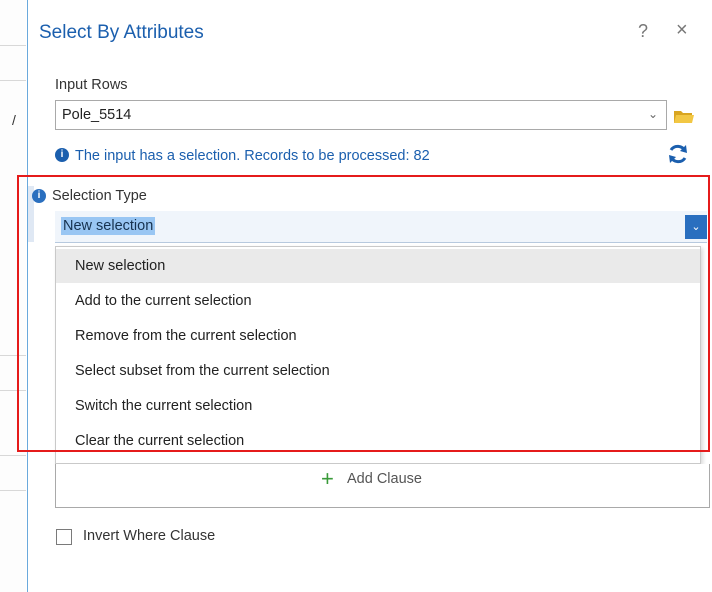 This screenshot has height=592, width=712. Describe the element at coordinates (378, 371) in the screenshot. I see `dropdown-option-subset: Select subset from the current selection` at that location.